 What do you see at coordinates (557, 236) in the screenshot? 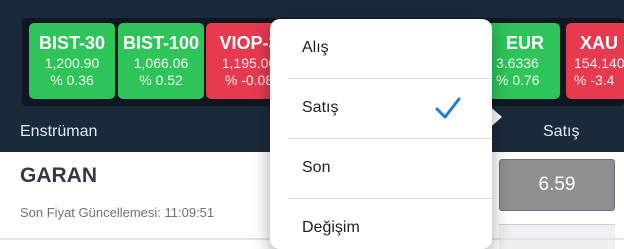
I see `next-price-cell` at bounding box center [557, 236].